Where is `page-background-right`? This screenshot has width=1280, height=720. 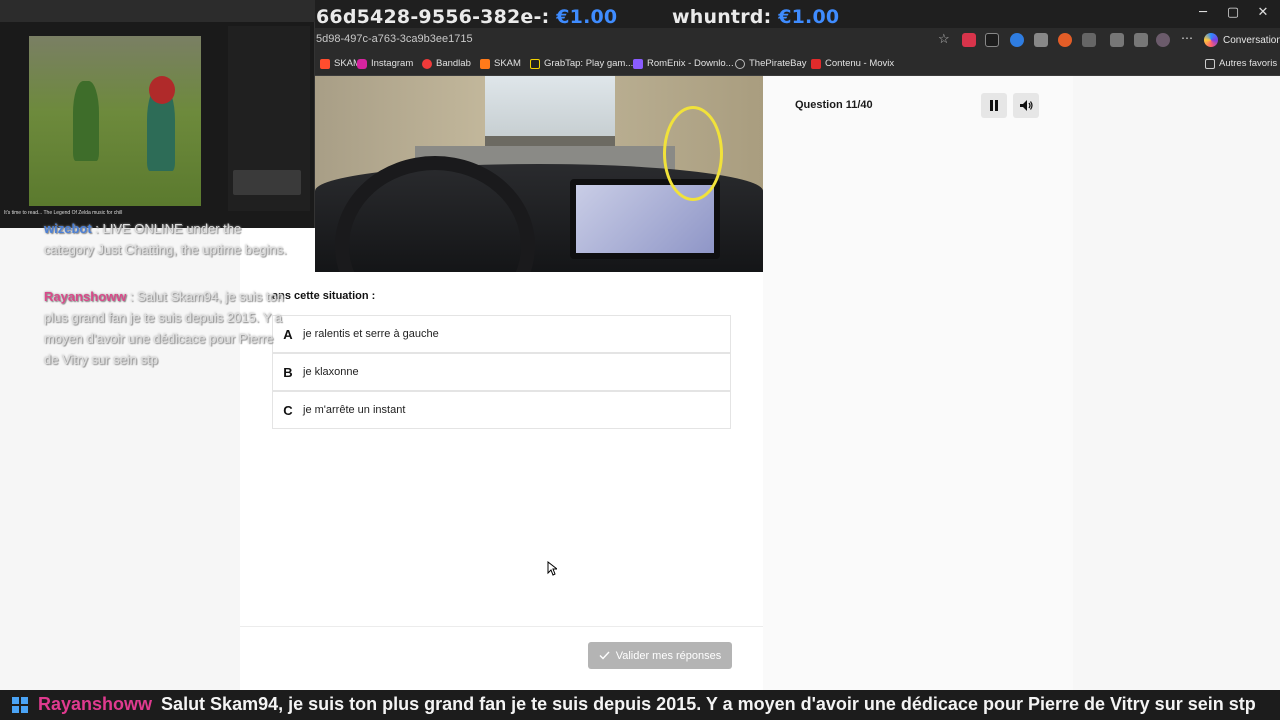
page-background-right is located at coordinates (1176, 383).